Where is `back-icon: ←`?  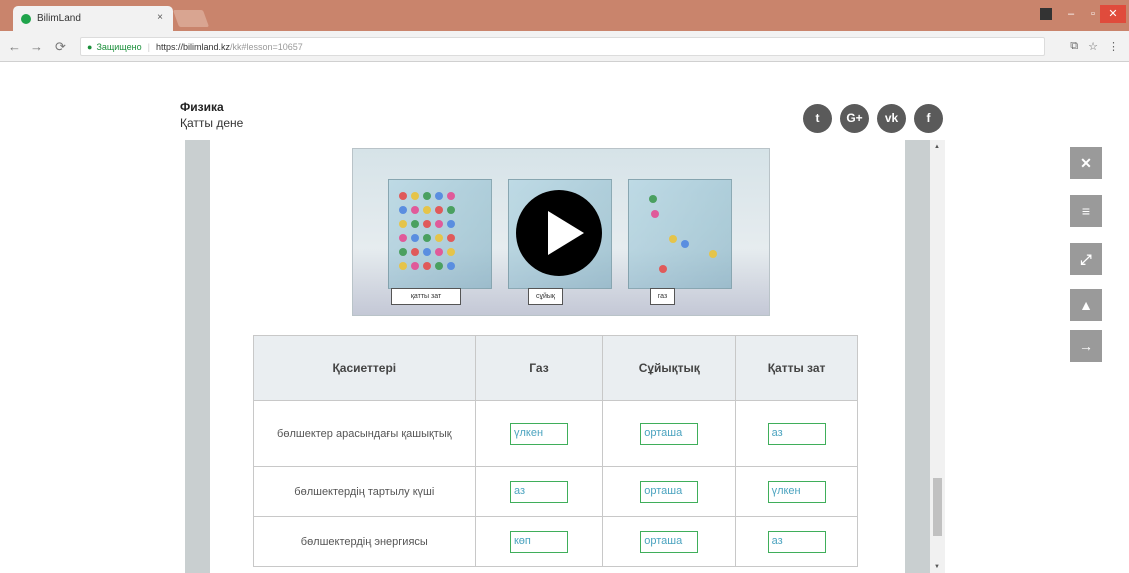 back-icon: ← is located at coordinates (14, 46).